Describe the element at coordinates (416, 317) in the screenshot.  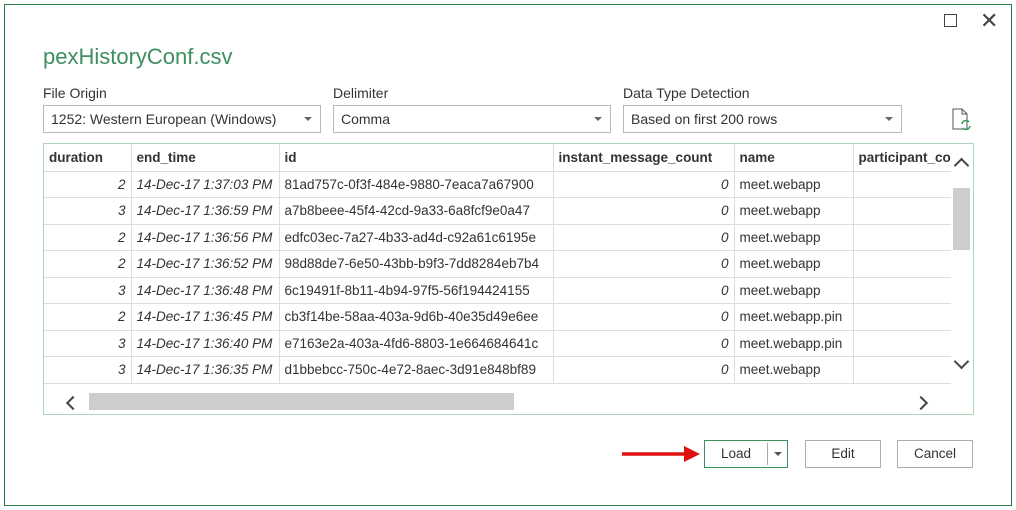
I see `cell-id: cb3f14be-58aa-403a-9d6b-40e35d49e6ee` at that location.